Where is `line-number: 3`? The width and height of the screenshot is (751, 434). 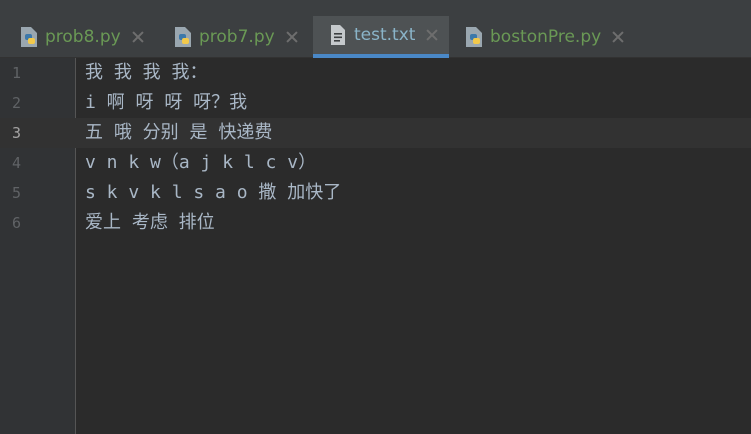 line-number: 3 is located at coordinates (17, 133).